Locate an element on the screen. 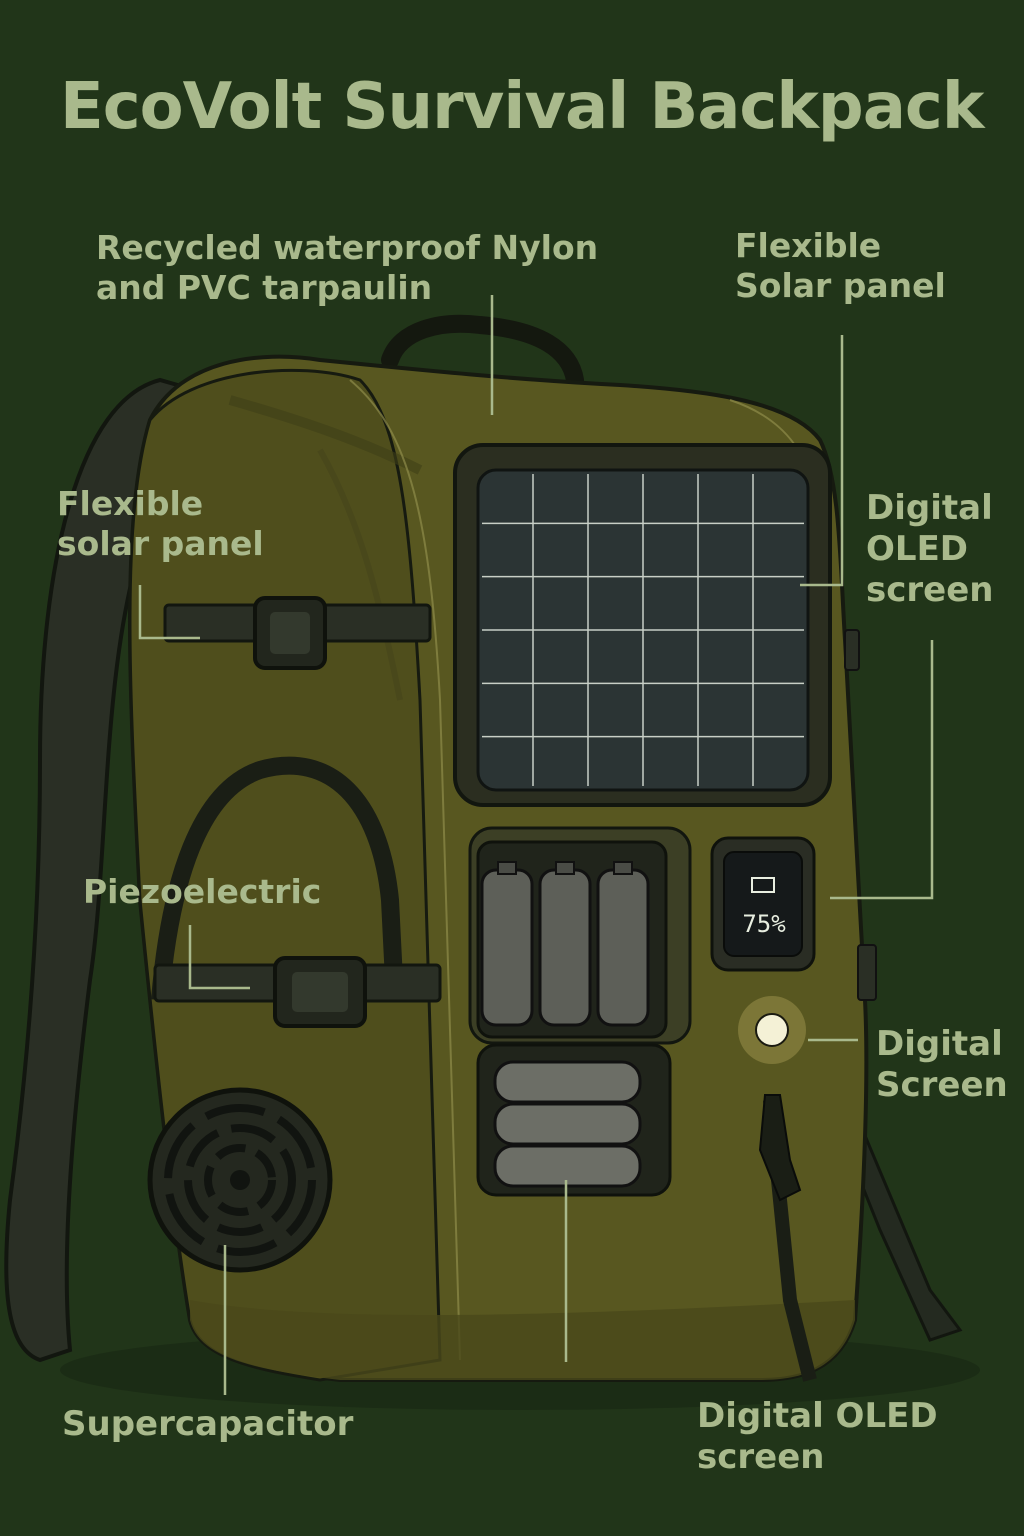  oled-screen is located at coordinates (763, 904).